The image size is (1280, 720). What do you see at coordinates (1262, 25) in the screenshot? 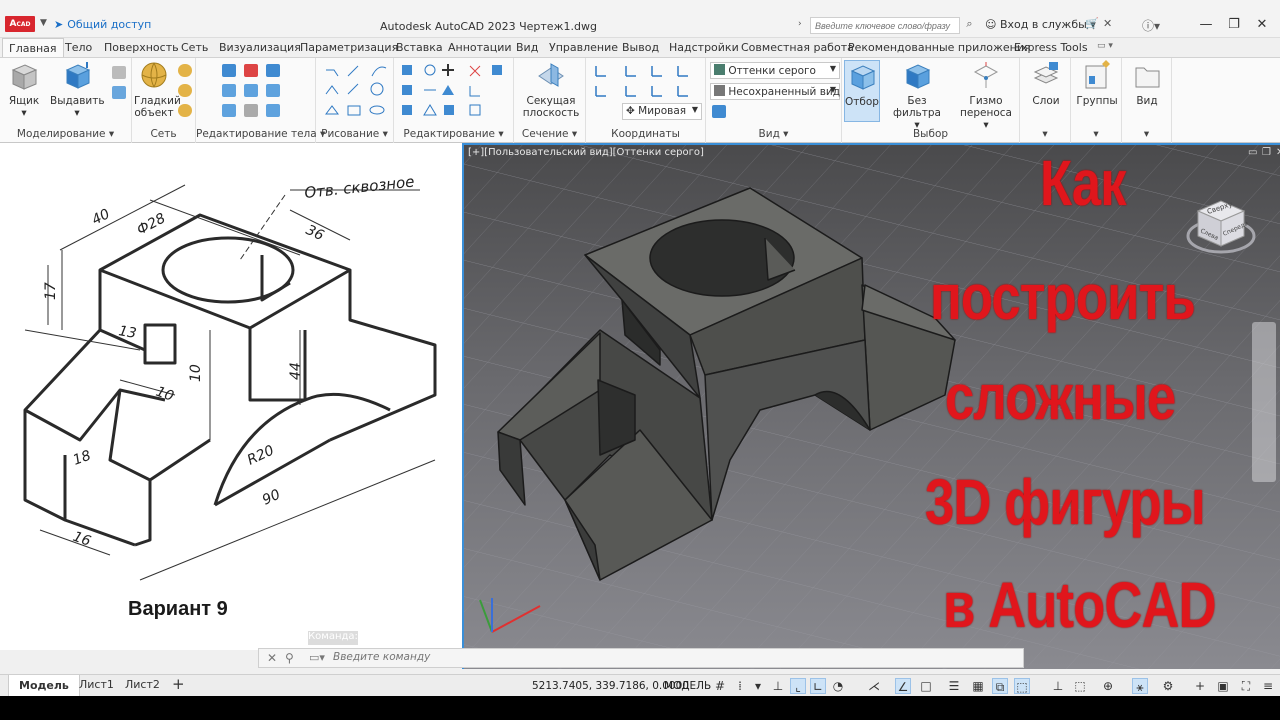
I see `close-button: ✕` at bounding box center [1262, 25].